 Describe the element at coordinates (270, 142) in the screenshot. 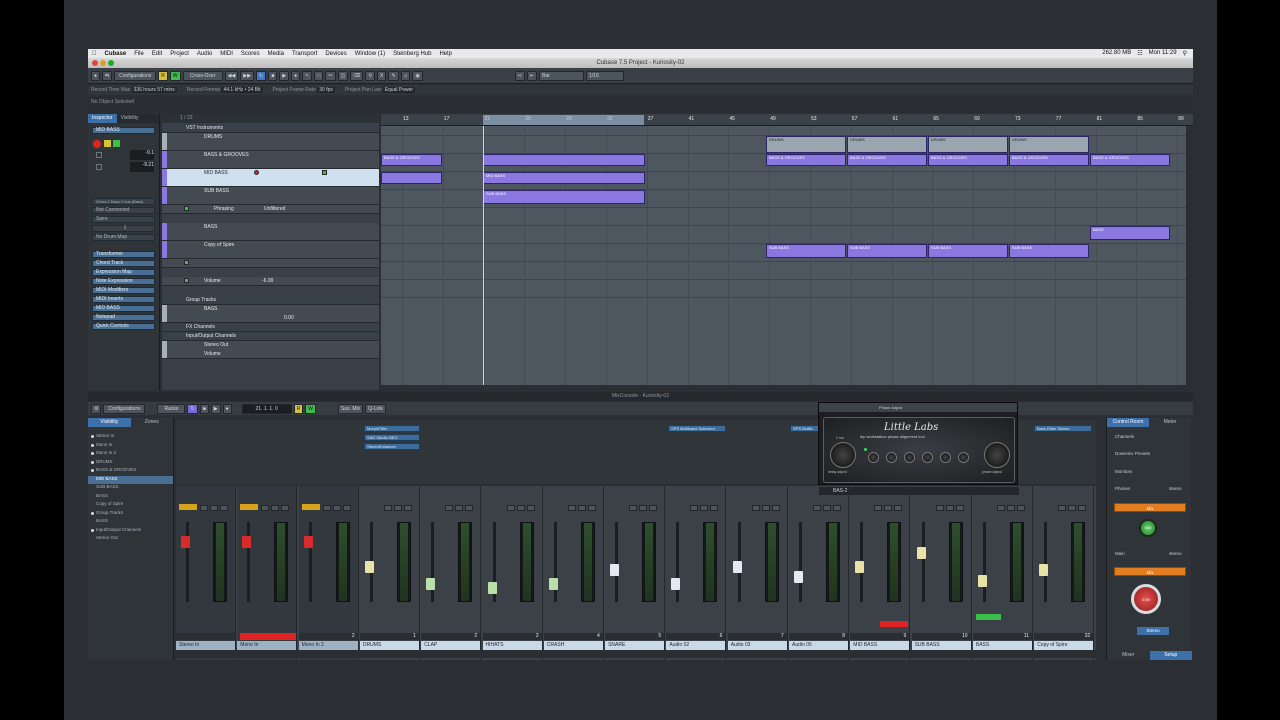

I see `track-drums: DRUMS` at that location.